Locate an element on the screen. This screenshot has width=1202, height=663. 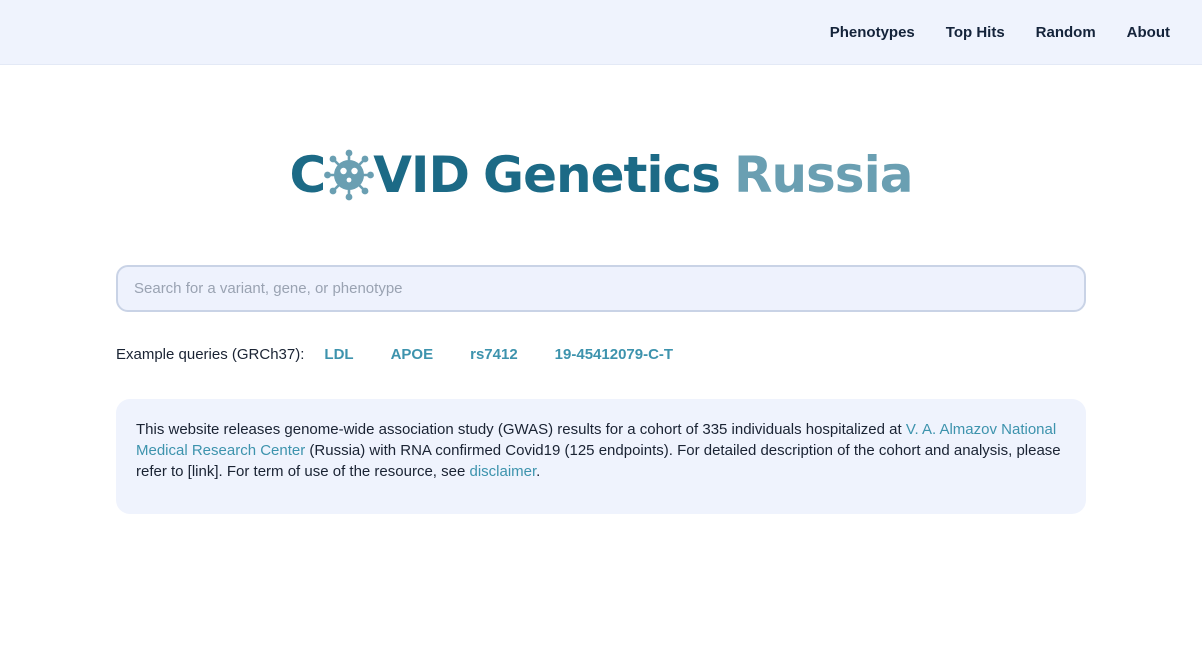
search-box is located at coordinates (601, 288).